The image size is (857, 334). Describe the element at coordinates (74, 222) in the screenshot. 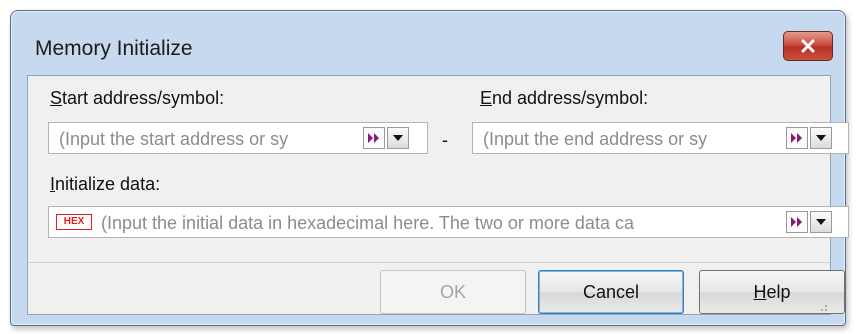

I see `hex-icon: HEX` at that location.